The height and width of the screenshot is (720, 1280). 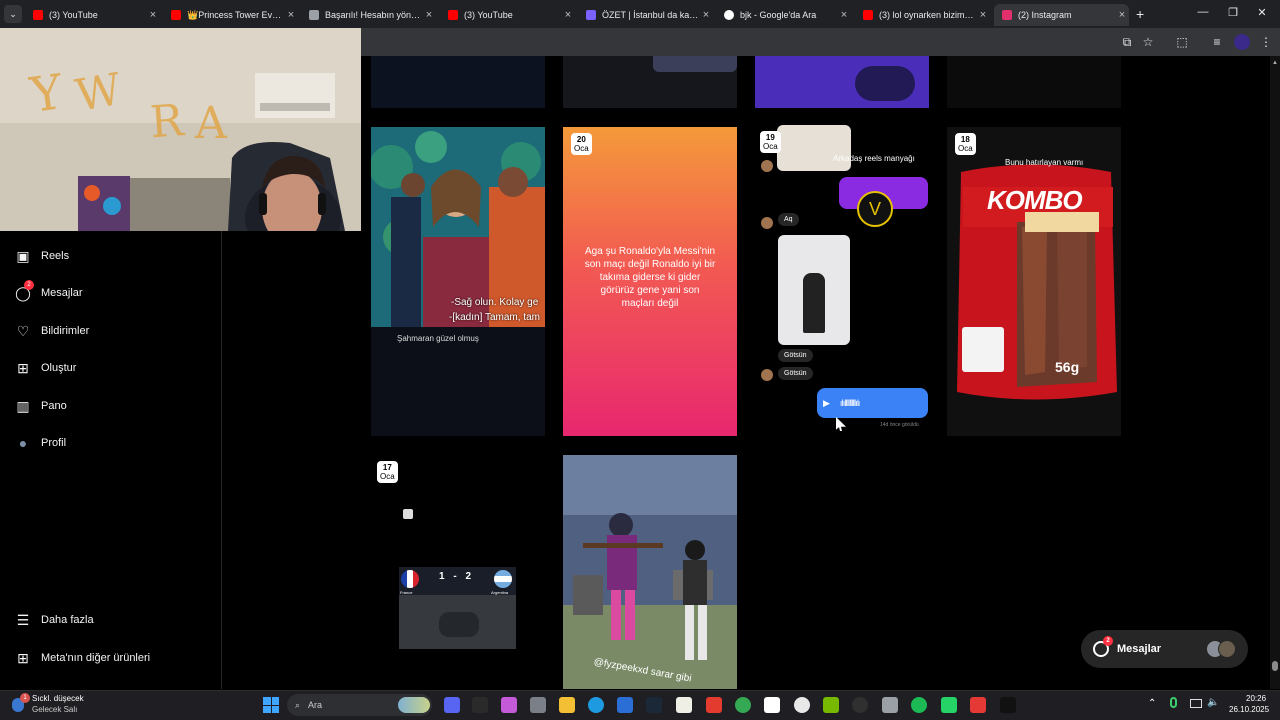 I want to click on post-4-weight: 56g, so click(x=1067, y=367).